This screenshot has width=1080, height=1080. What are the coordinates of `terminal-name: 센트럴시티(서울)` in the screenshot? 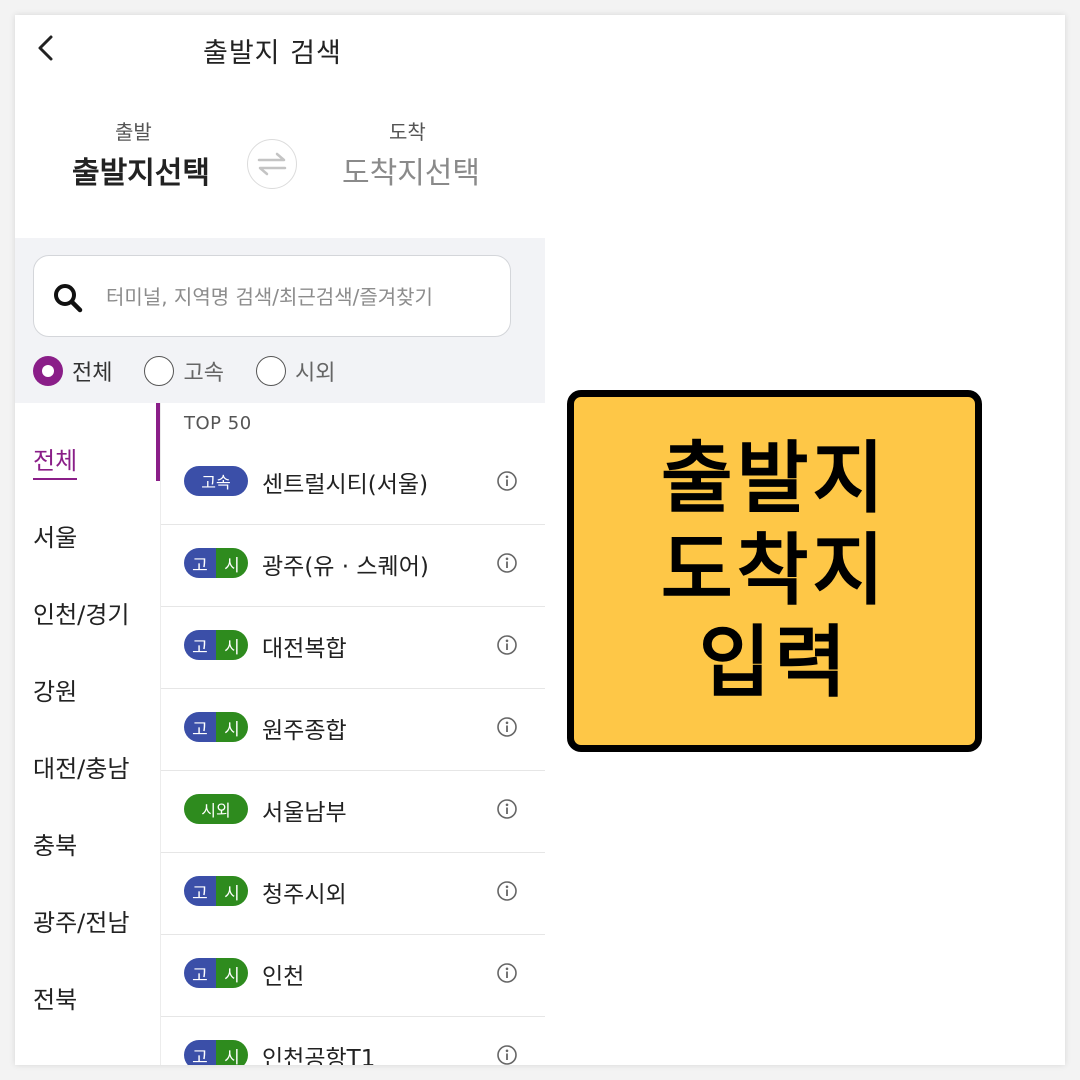 It's located at (345, 485).